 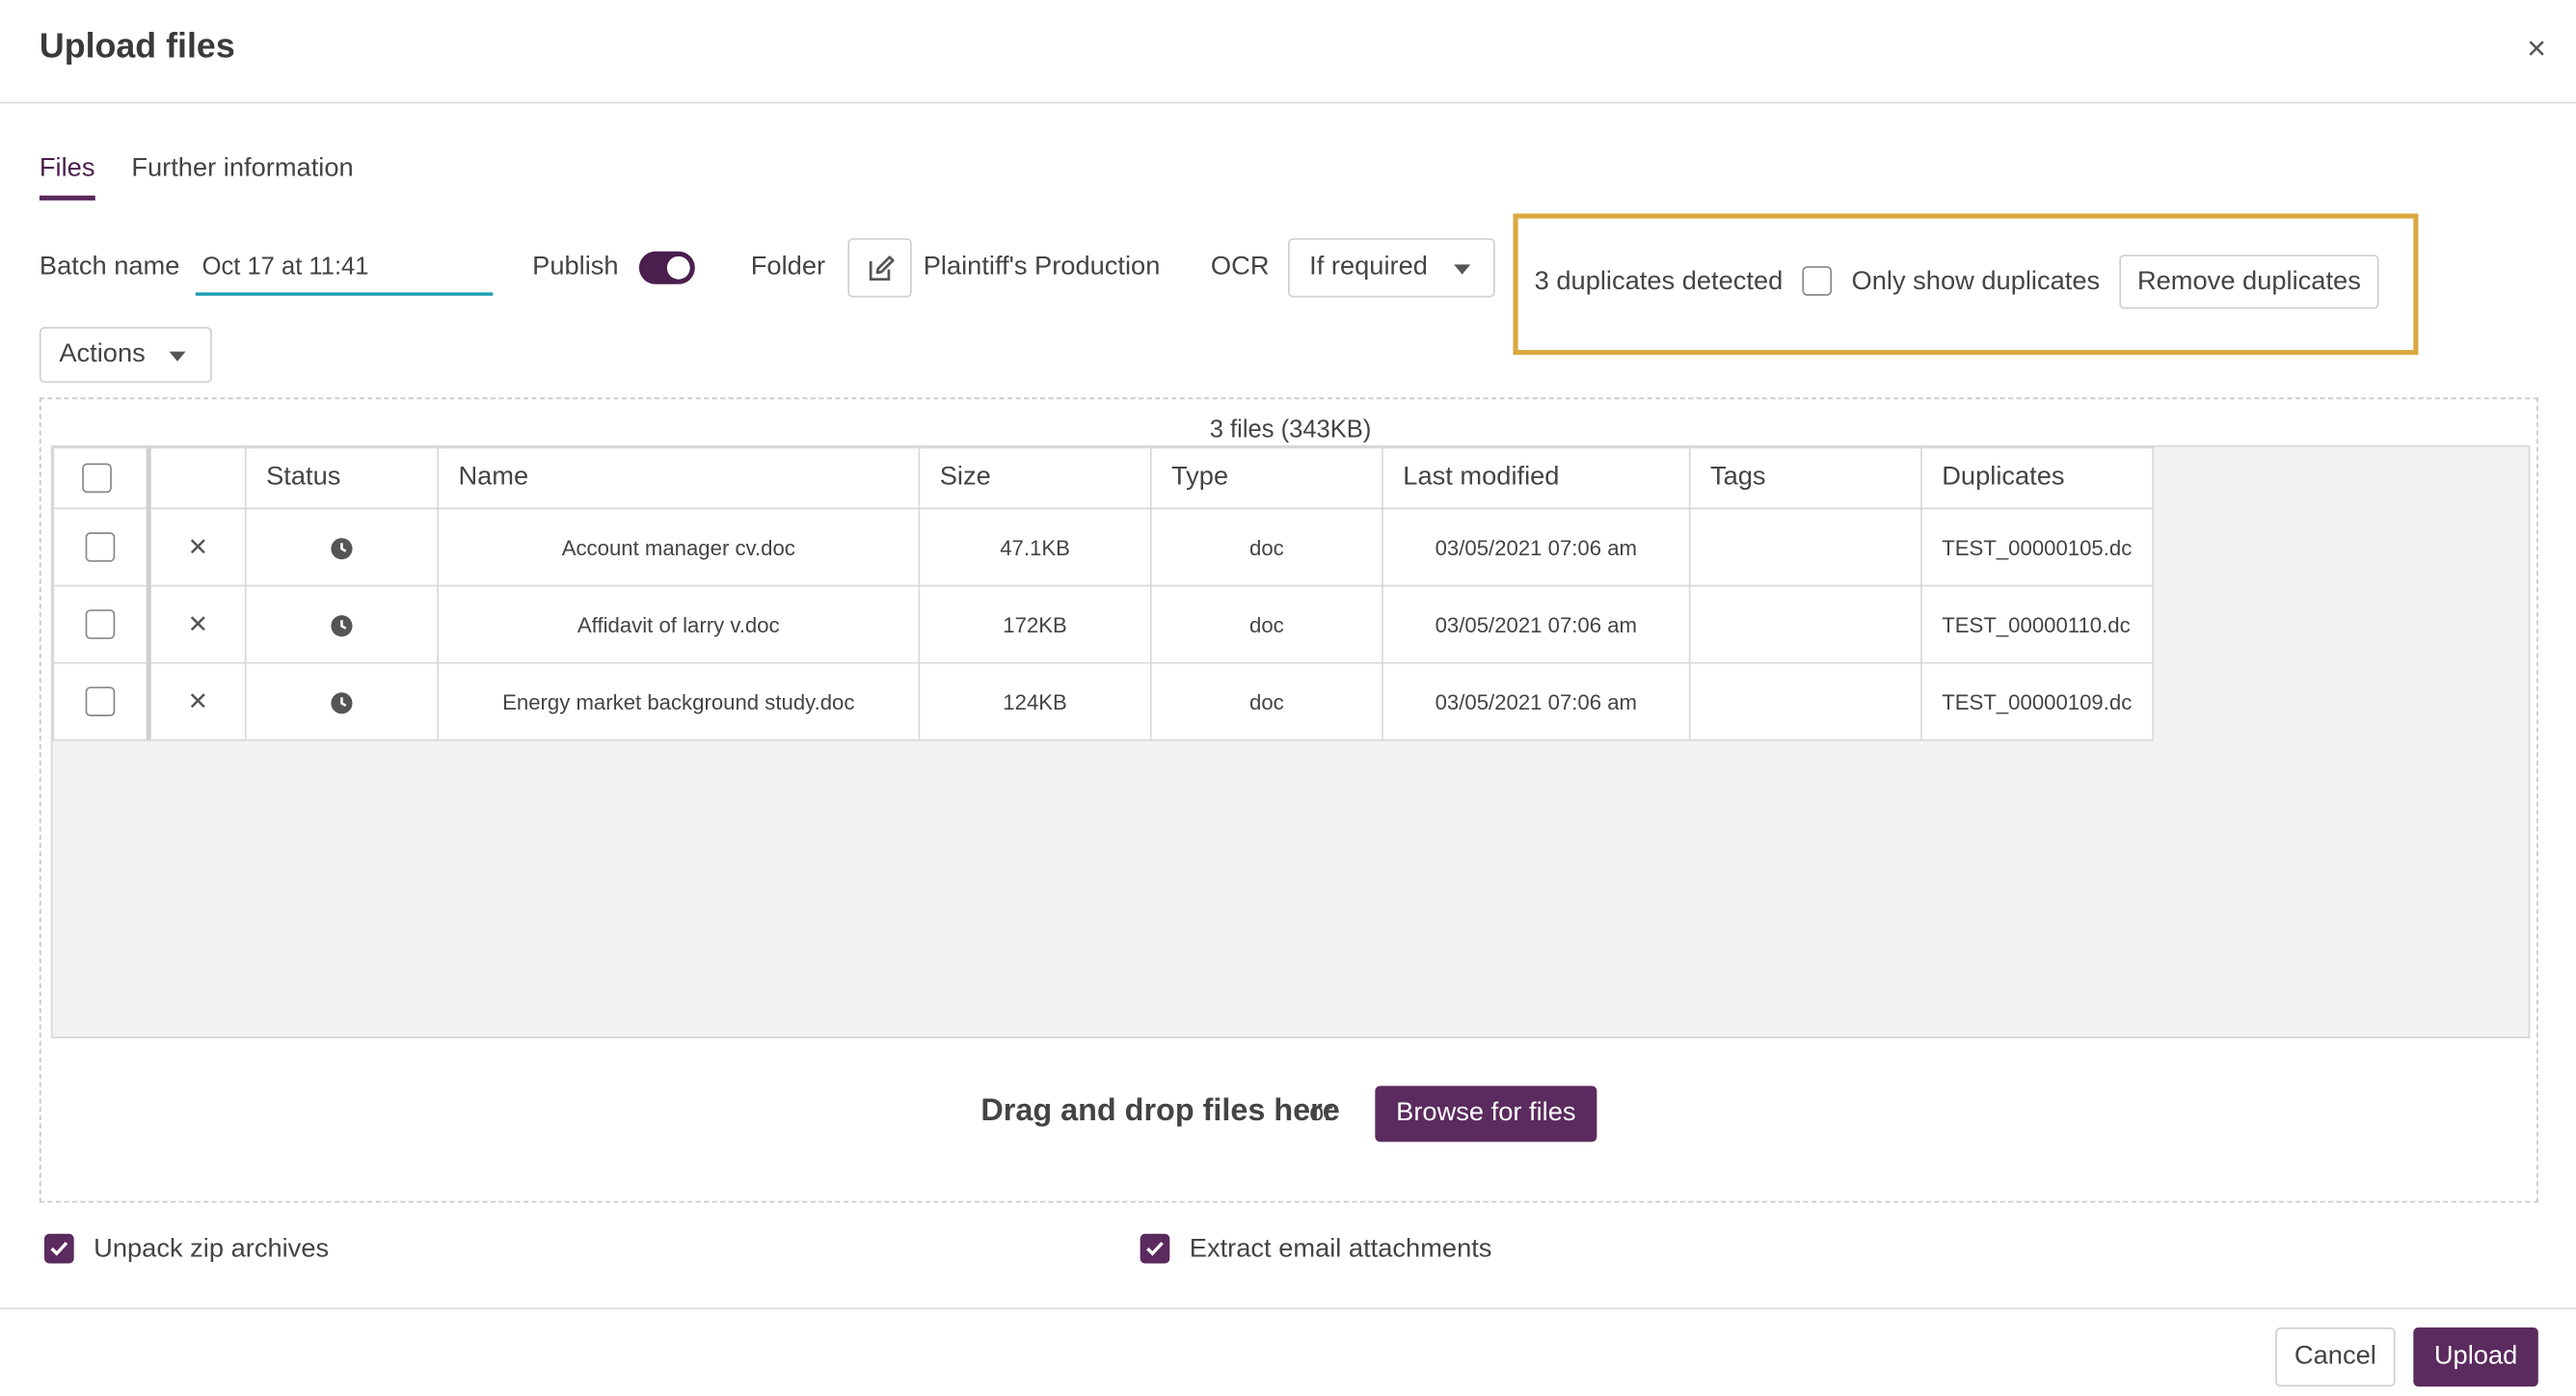 What do you see at coordinates (1659, 281) in the screenshot?
I see `duplicates-detected-text: 3 duplicates detected` at bounding box center [1659, 281].